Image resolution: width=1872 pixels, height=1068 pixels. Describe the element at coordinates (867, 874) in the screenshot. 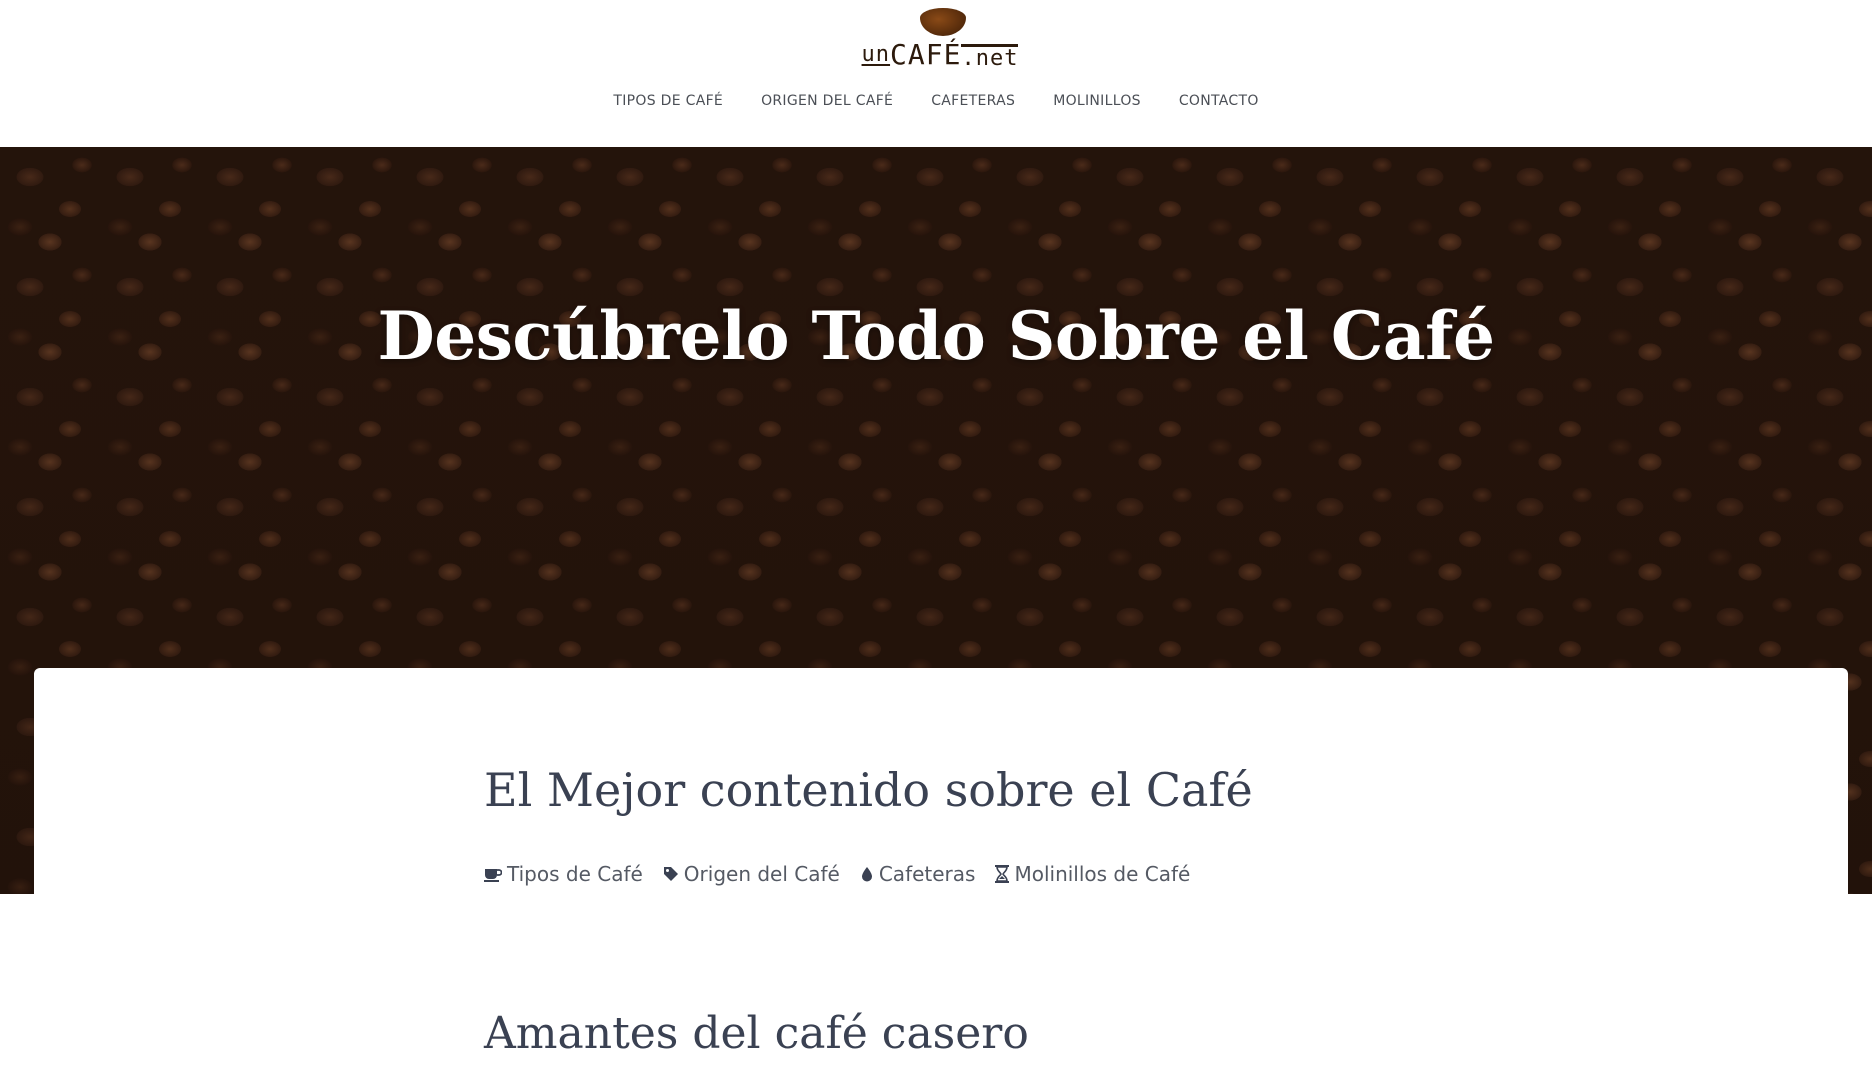

I see `water-drop-icon` at that location.